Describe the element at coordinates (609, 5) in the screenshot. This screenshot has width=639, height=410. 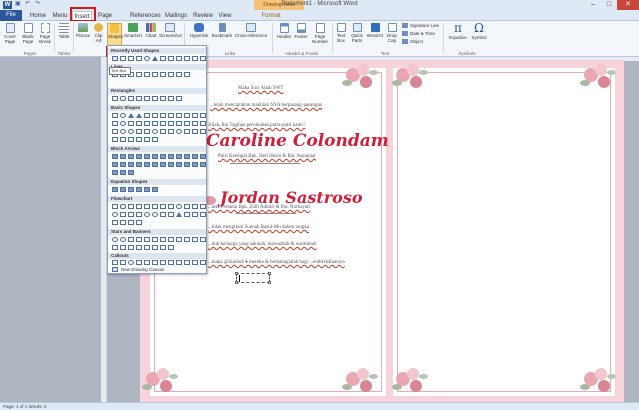
I see `maximize-icon: □` at that location.